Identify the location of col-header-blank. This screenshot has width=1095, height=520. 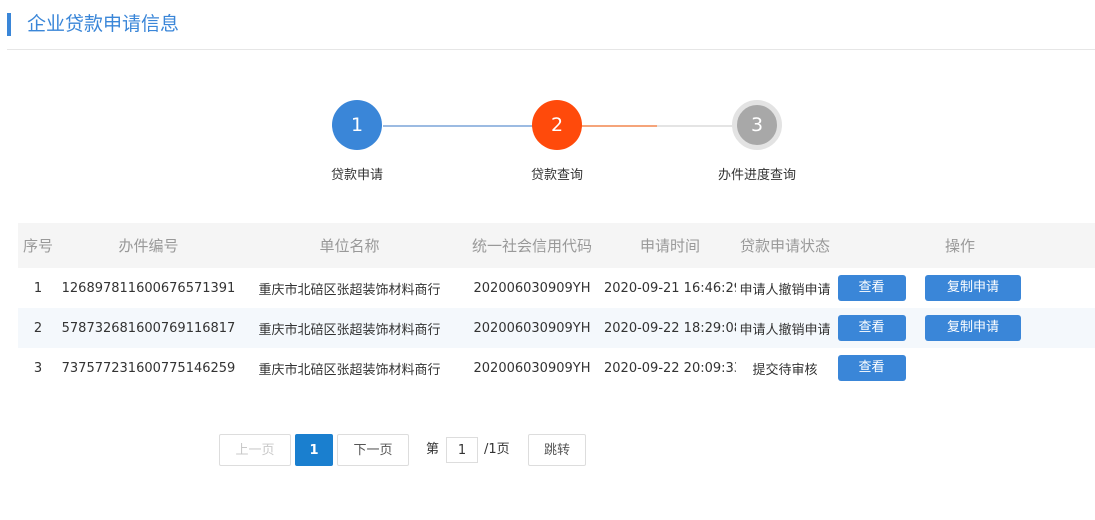
(871, 245).